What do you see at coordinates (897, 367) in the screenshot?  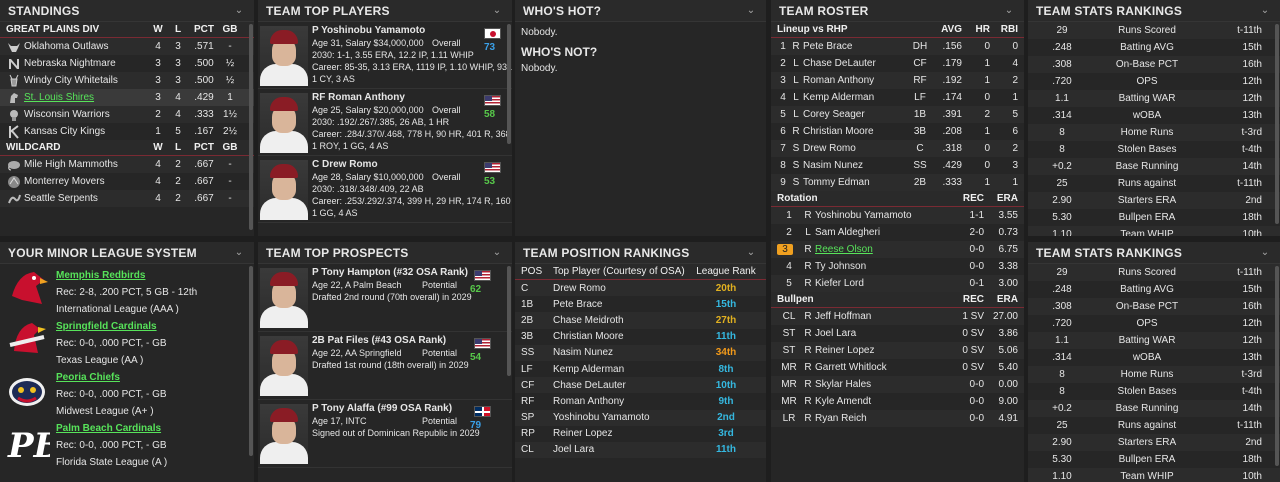 I see `bullpen-row: MR R Garrett Whitlock 0 SV 5.40` at bounding box center [897, 367].